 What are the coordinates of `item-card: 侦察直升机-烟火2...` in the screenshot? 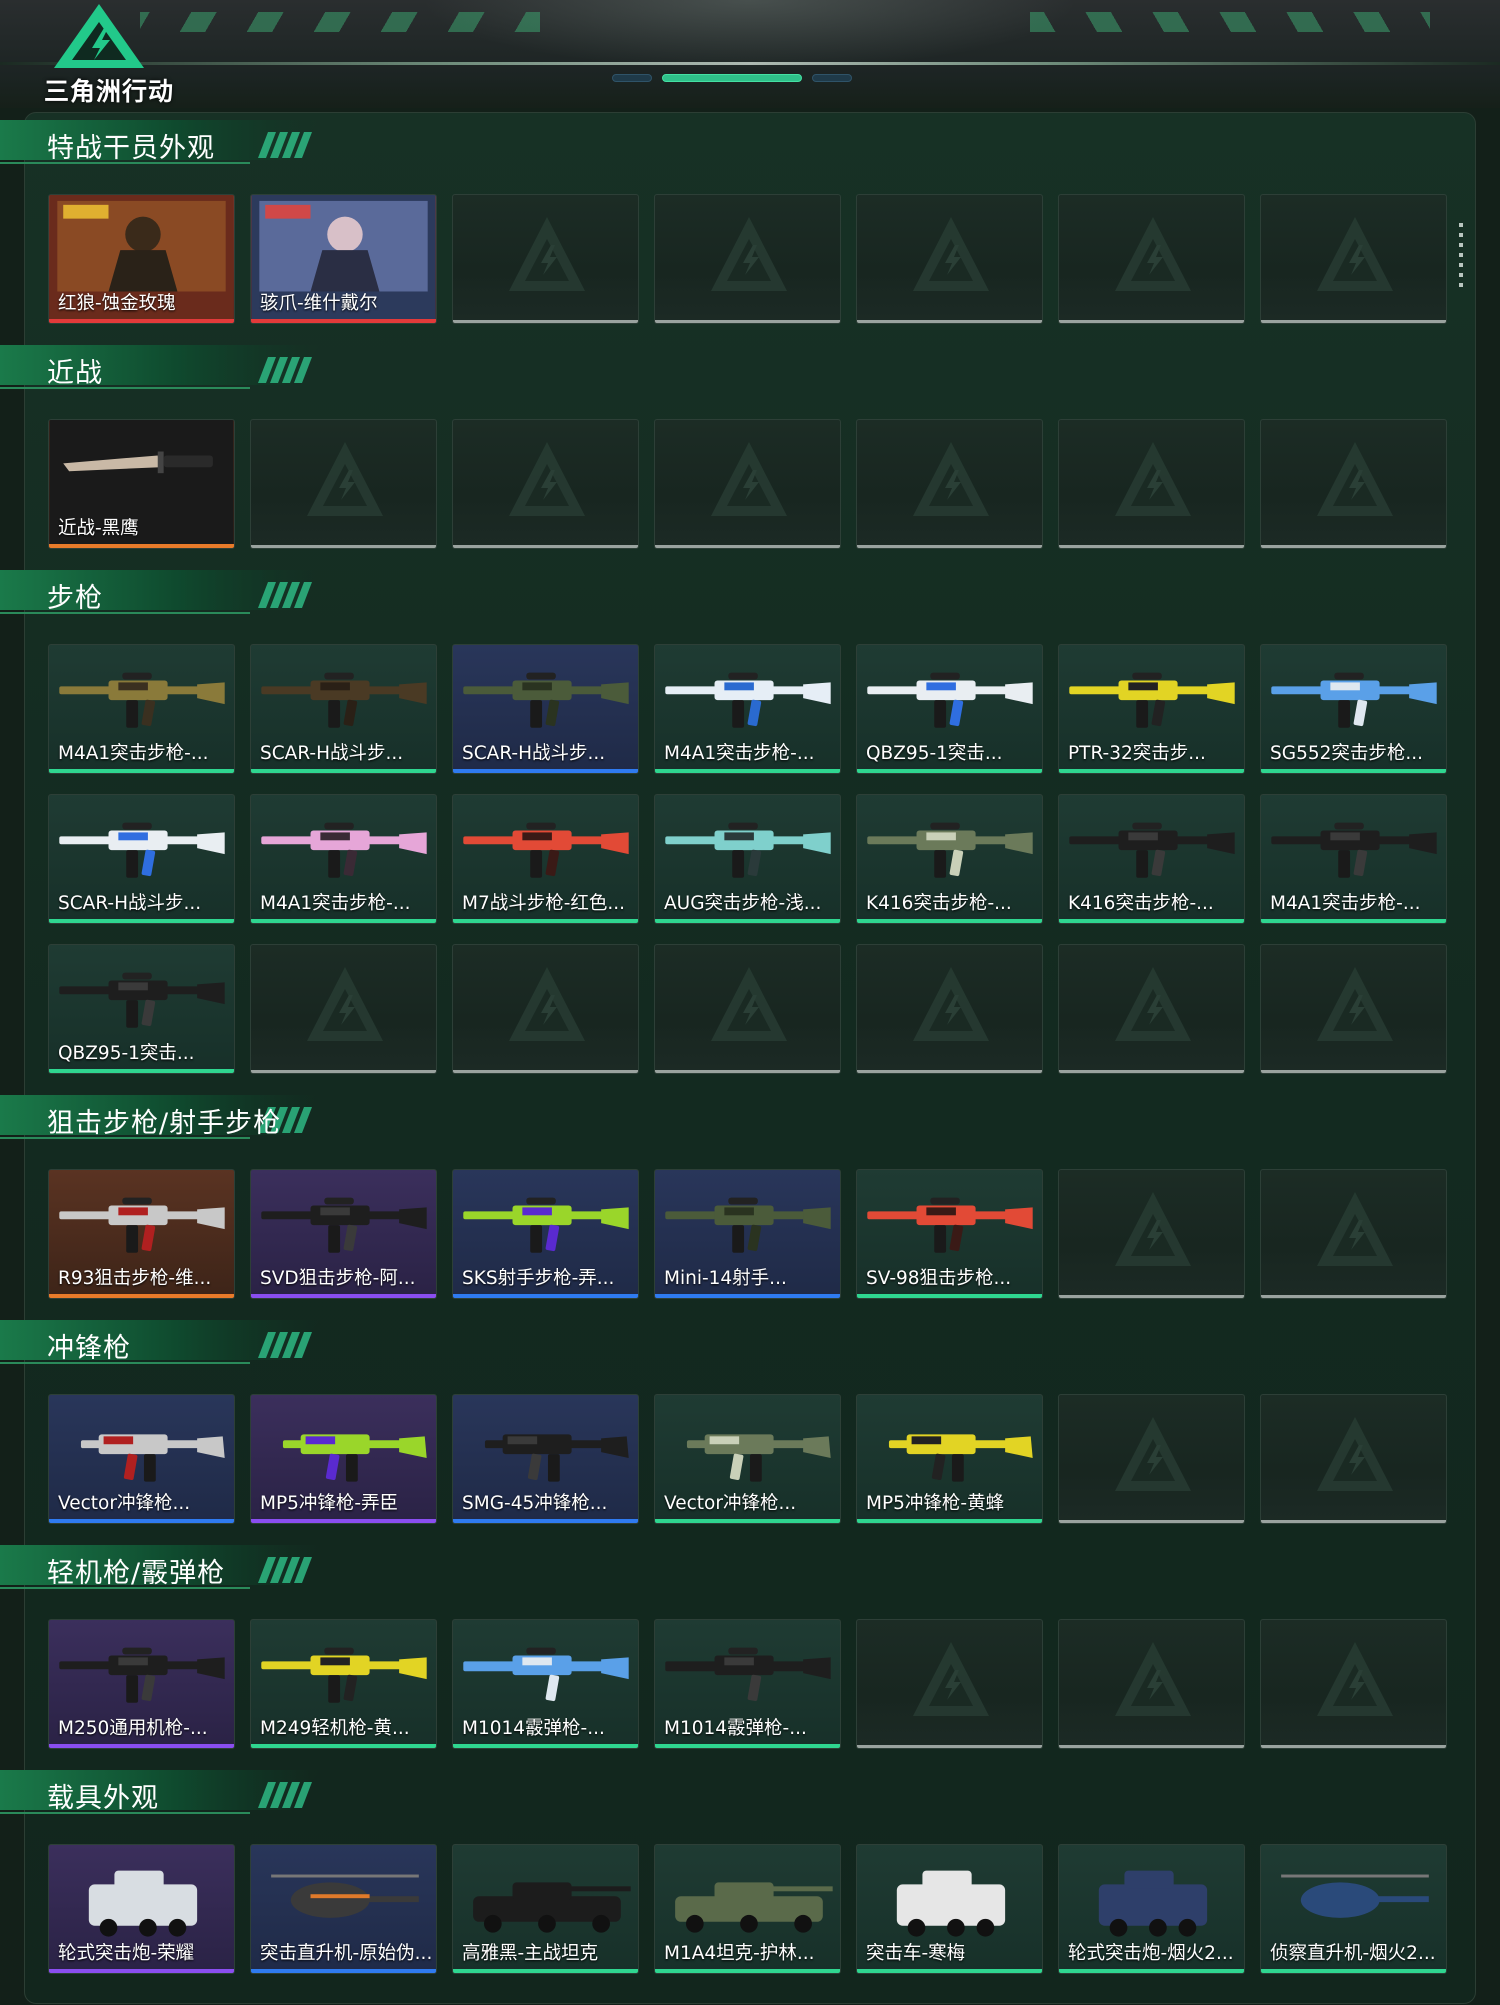 It's located at (1353, 1909).